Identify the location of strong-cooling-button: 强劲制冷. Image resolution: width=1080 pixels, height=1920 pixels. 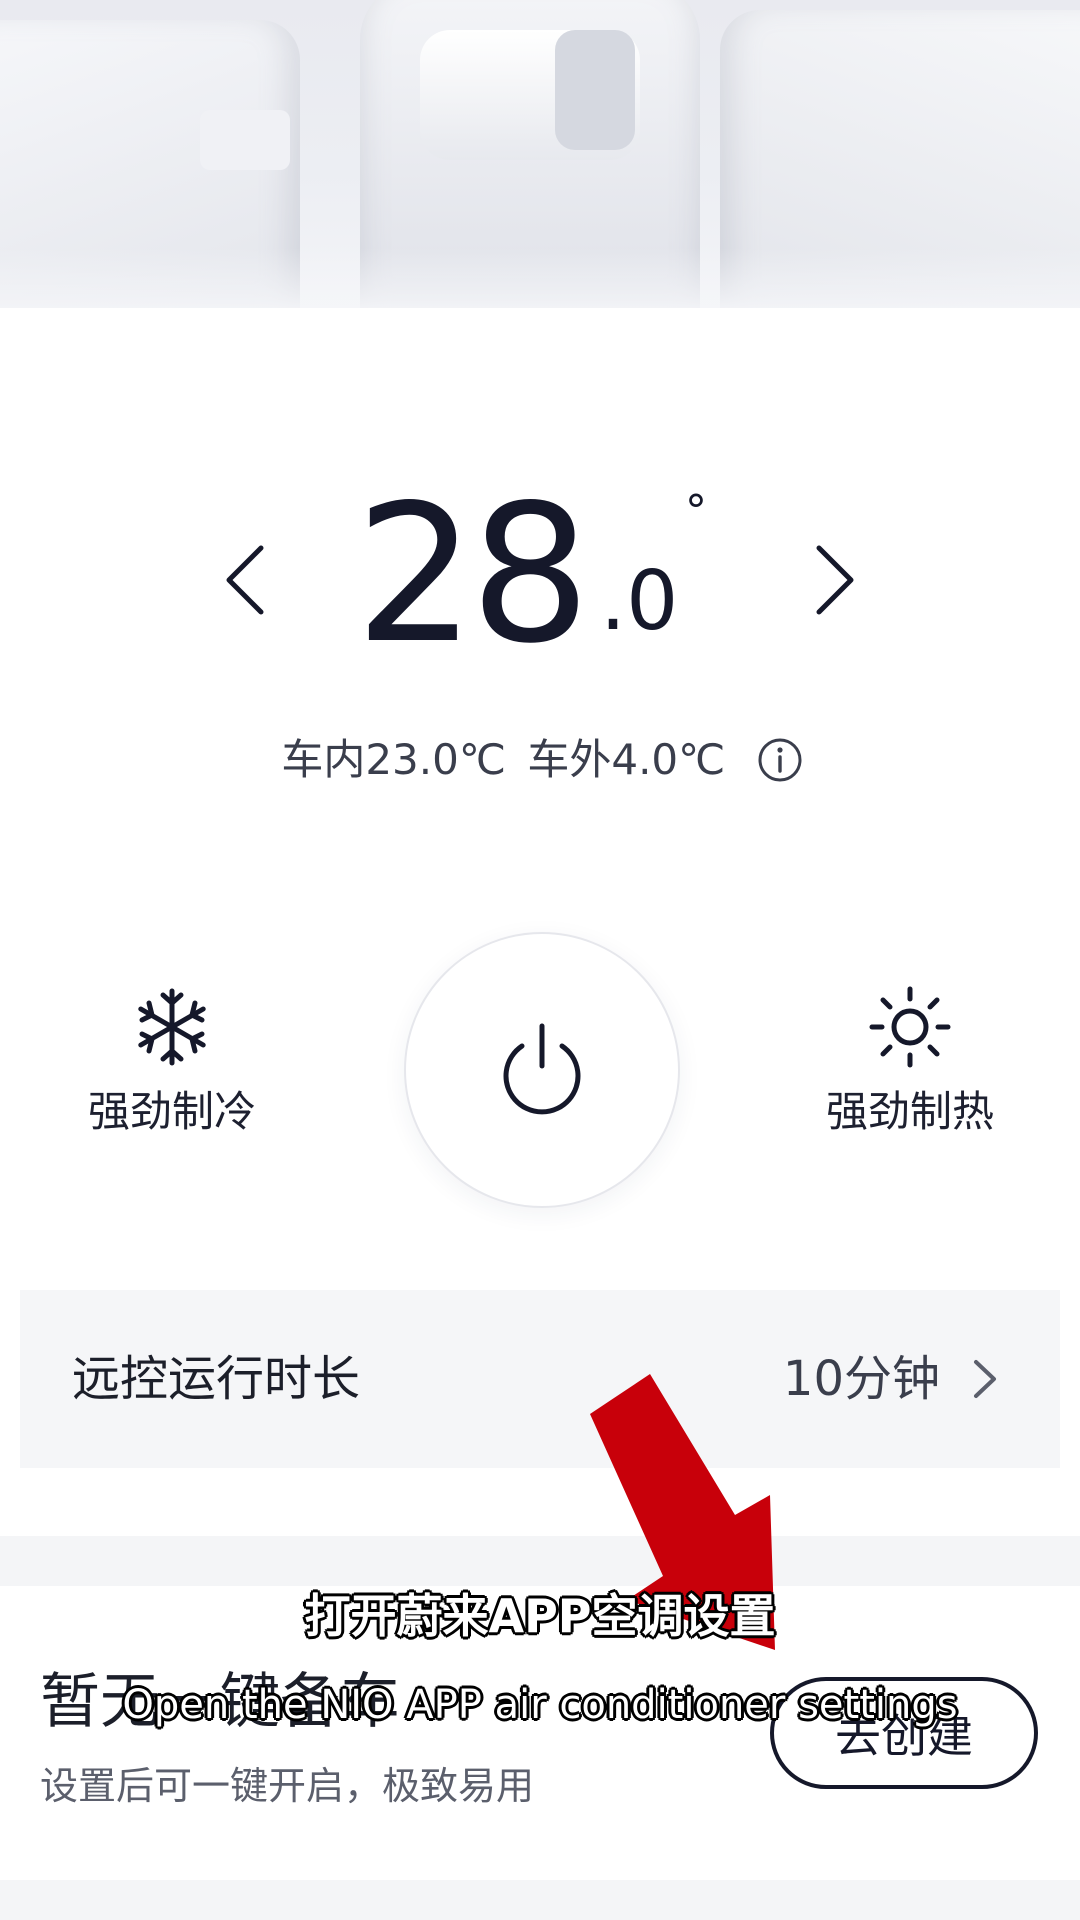
(172, 1061).